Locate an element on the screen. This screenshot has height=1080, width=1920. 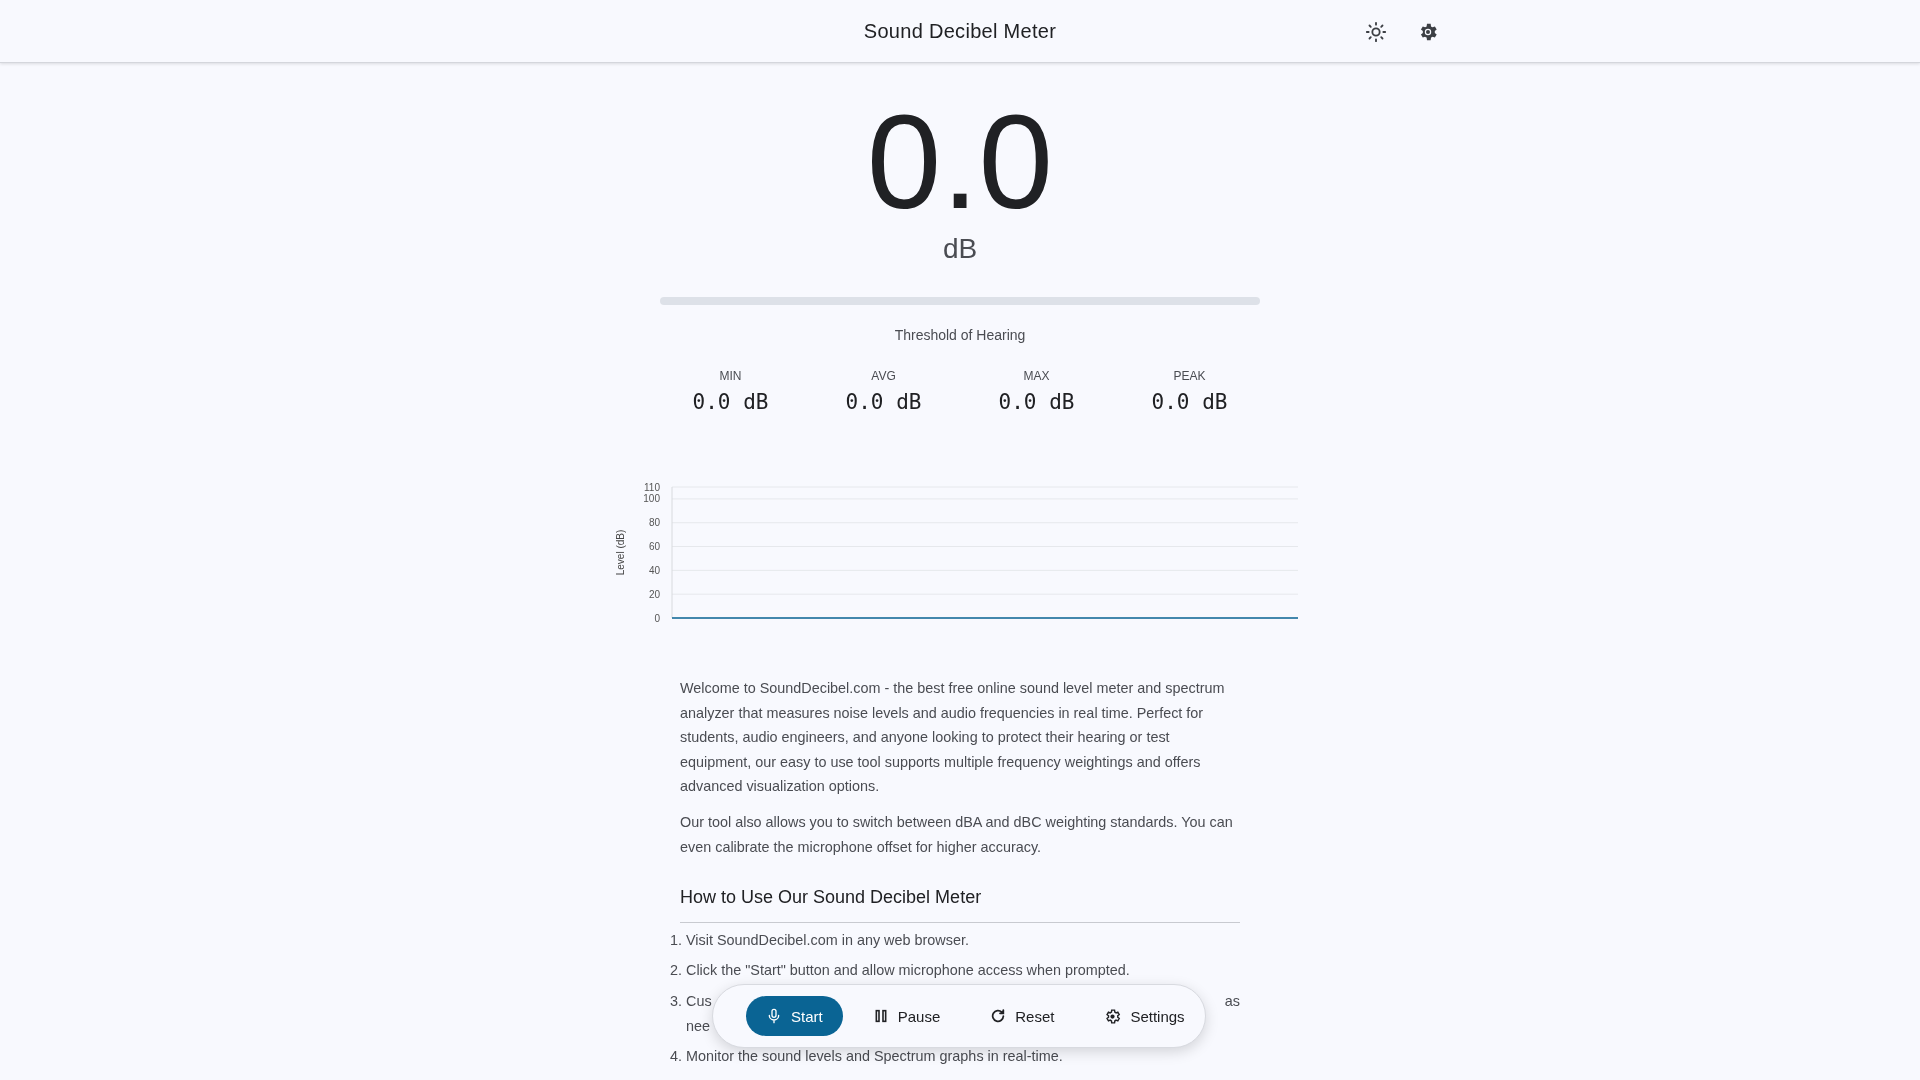
y-tick-label: 20 is located at coordinates (654, 594).